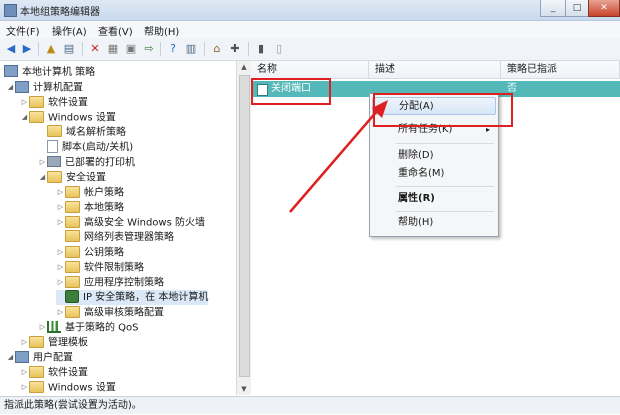 This screenshot has height=415, width=620. Describe the element at coordinates (334, 161) in the screenshot. I see `annotation-arrow-shaft` at that location.